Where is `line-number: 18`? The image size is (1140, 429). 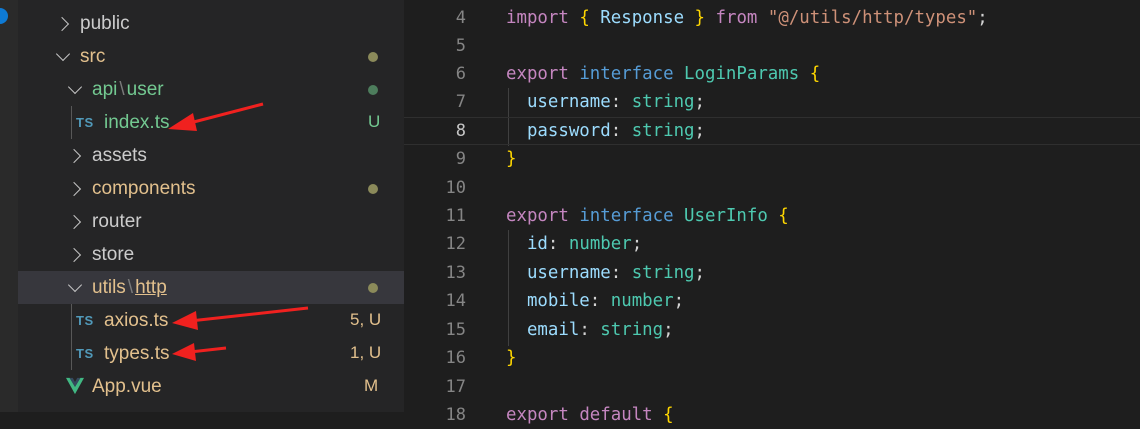
line-number: 18 is located at coordinates (455, 415).